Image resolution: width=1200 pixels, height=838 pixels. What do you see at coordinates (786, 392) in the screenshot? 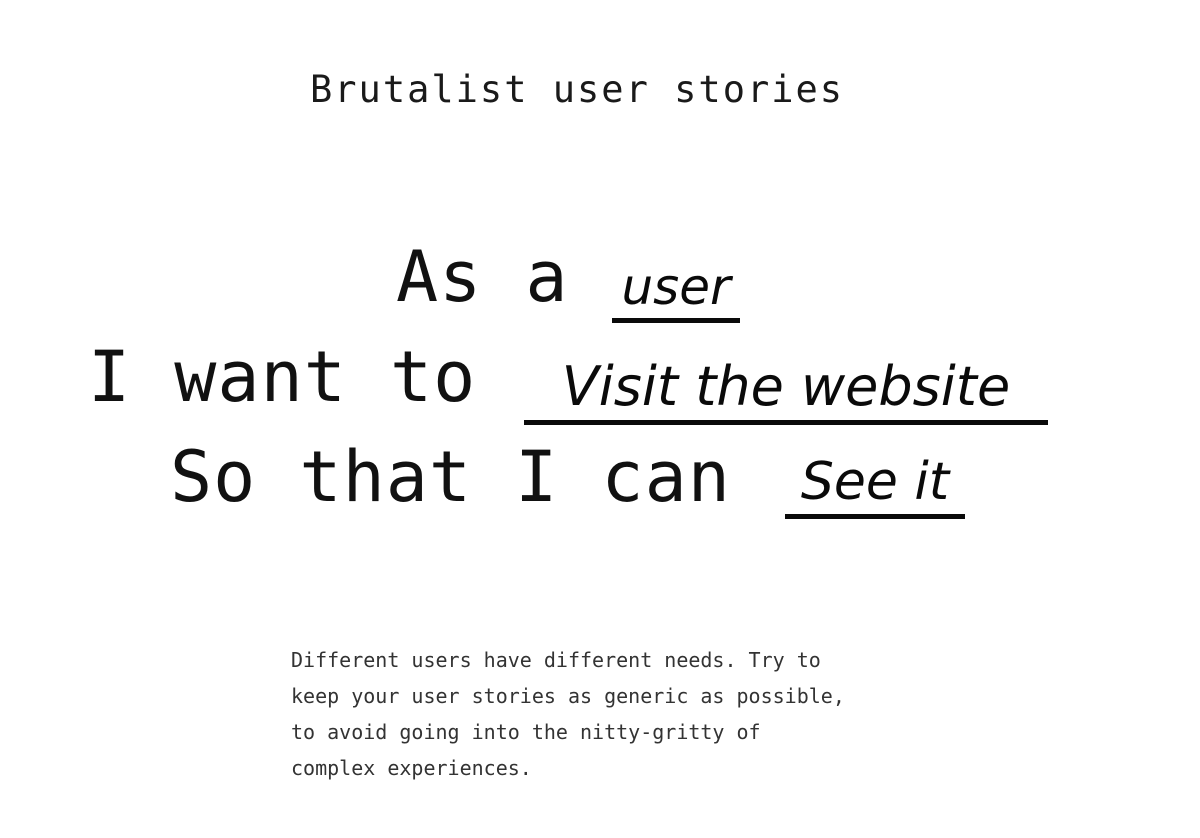
I see `story-blank-goal: Visit the website` at bounding box center [786, 392].